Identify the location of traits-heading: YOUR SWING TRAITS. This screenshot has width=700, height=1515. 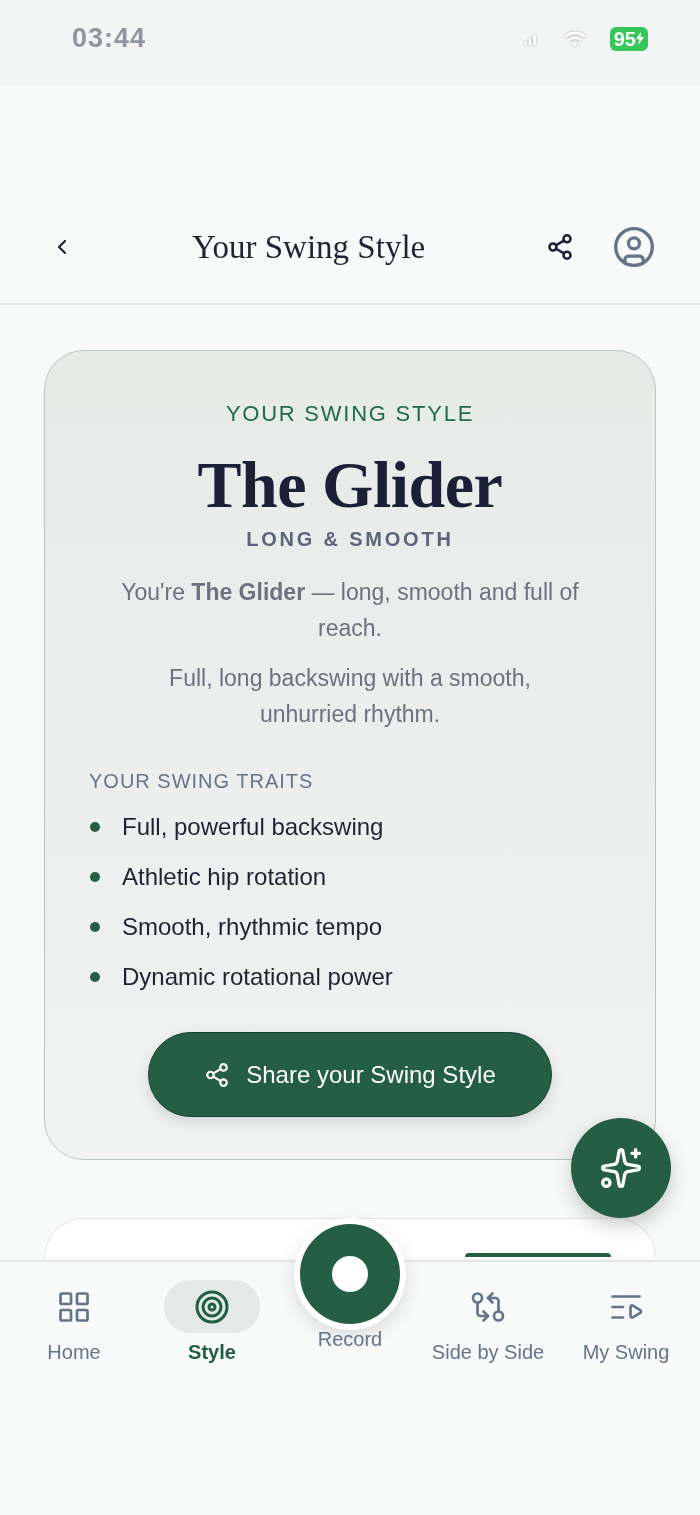
(202, 781).